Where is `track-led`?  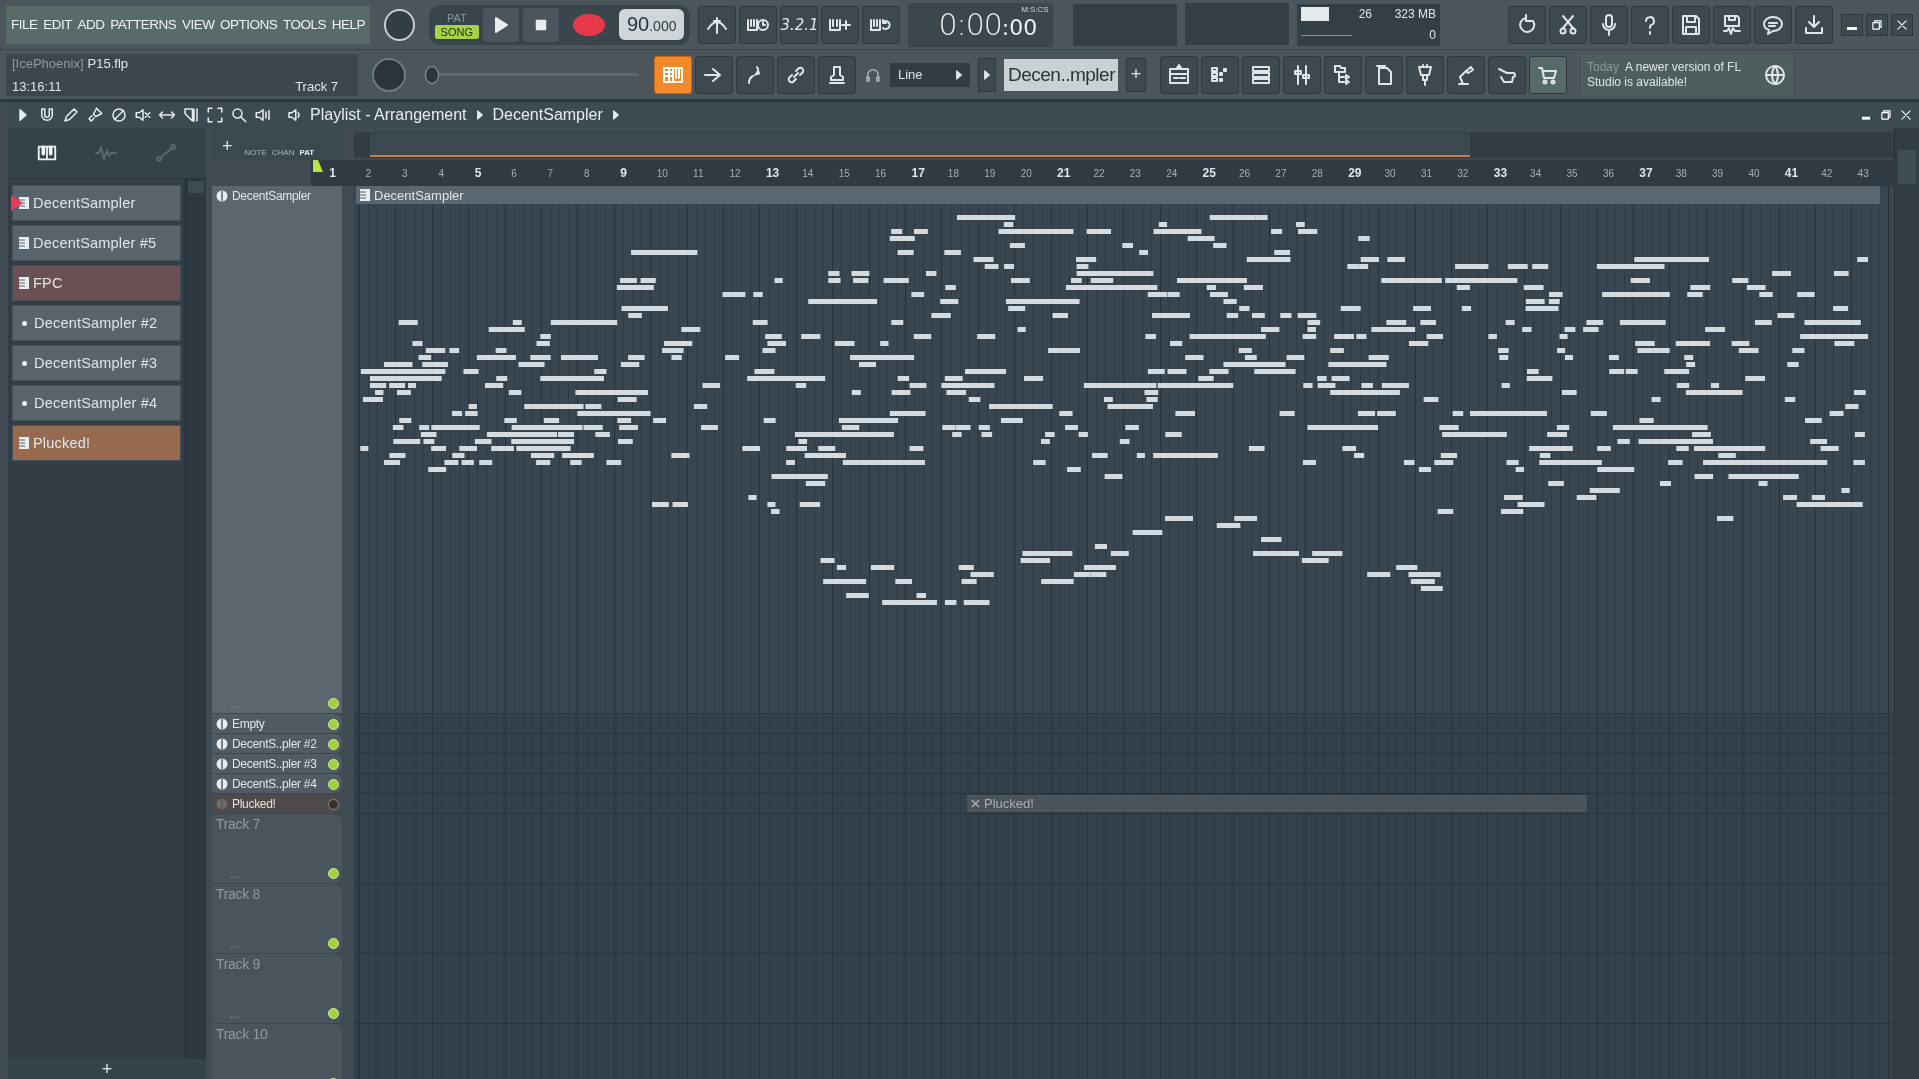
track-led is located at coordinates (333, 804).